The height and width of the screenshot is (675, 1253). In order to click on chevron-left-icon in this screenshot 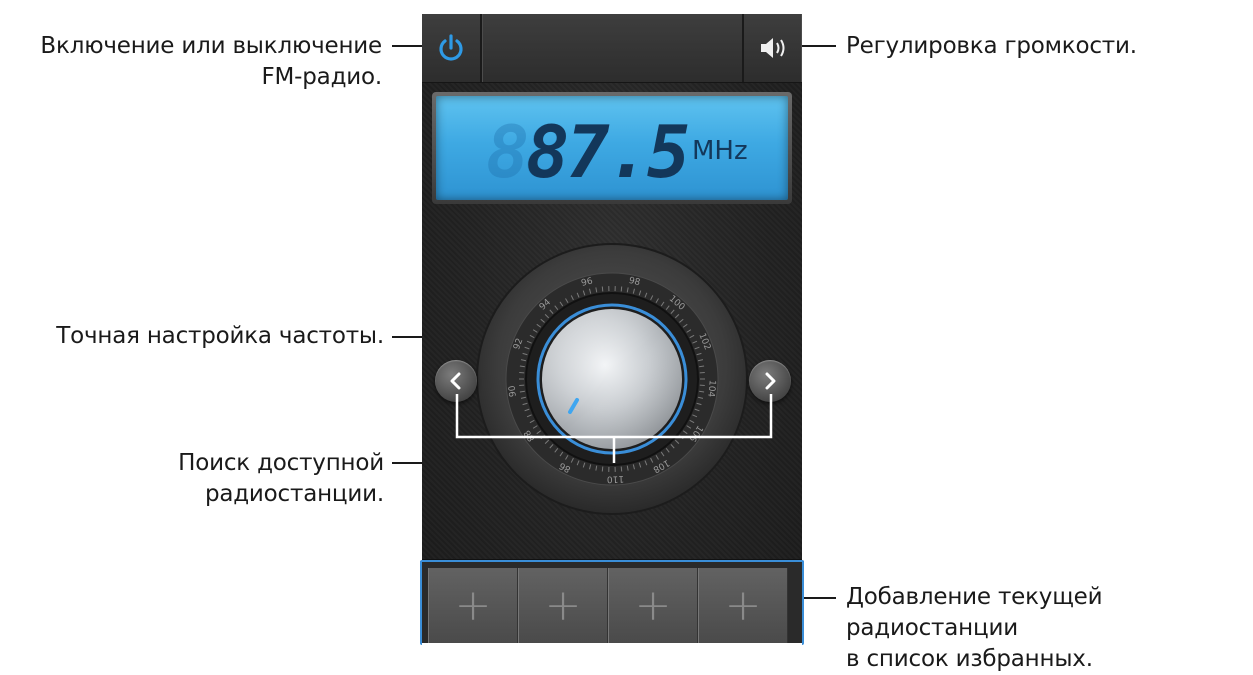, I will do `click(456, 381)`.